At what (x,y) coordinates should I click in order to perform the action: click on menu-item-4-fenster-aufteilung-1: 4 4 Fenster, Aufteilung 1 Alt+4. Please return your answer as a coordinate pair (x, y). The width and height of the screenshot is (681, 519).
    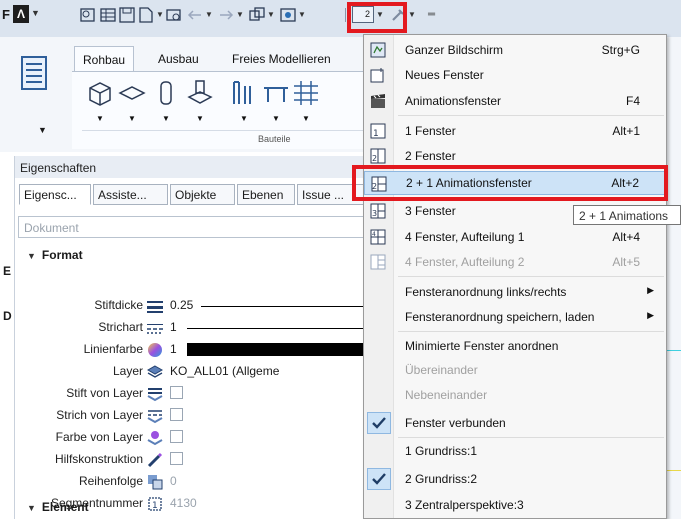
    Looking at the image, I should click on (515, 237).